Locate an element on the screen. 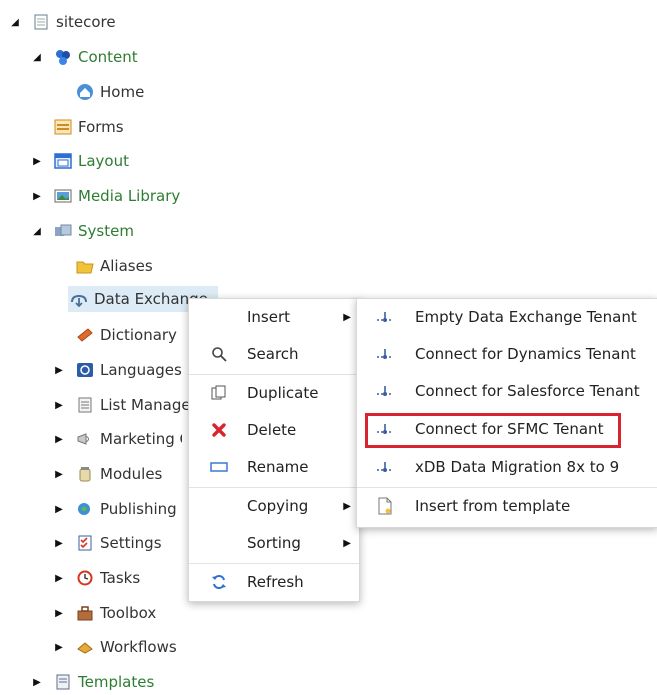 The height and width of the screenshot is (695, 657). menu-item-label: Insert is located at coordinates (269, 317).